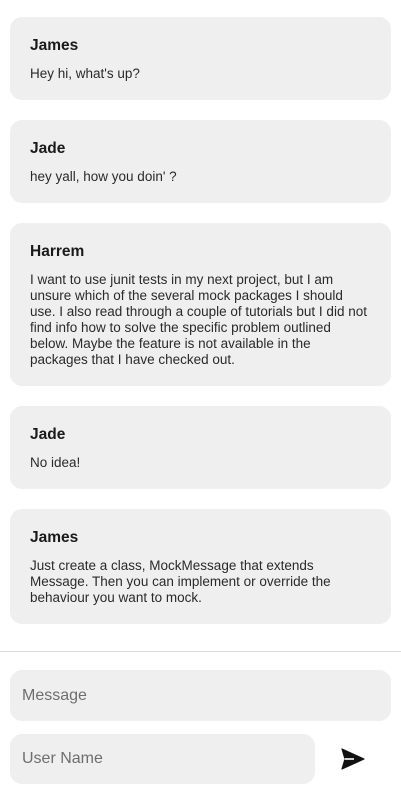 The width and height of the screenshot is (401, 799). What do you see at coordinates (200, 447) in the screenshot?
I see `message-bubble: Jade No idea!` at bounding box center [200, 447].